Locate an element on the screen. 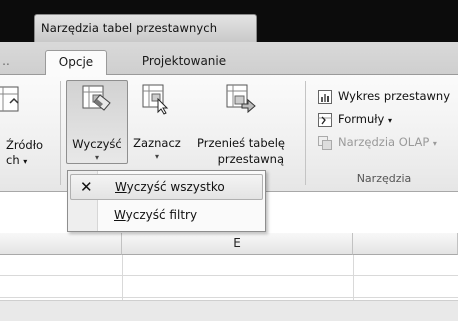 The image size is (458, 321). menu-item-text: yczyść filtry is located at coordinates (161, 215).